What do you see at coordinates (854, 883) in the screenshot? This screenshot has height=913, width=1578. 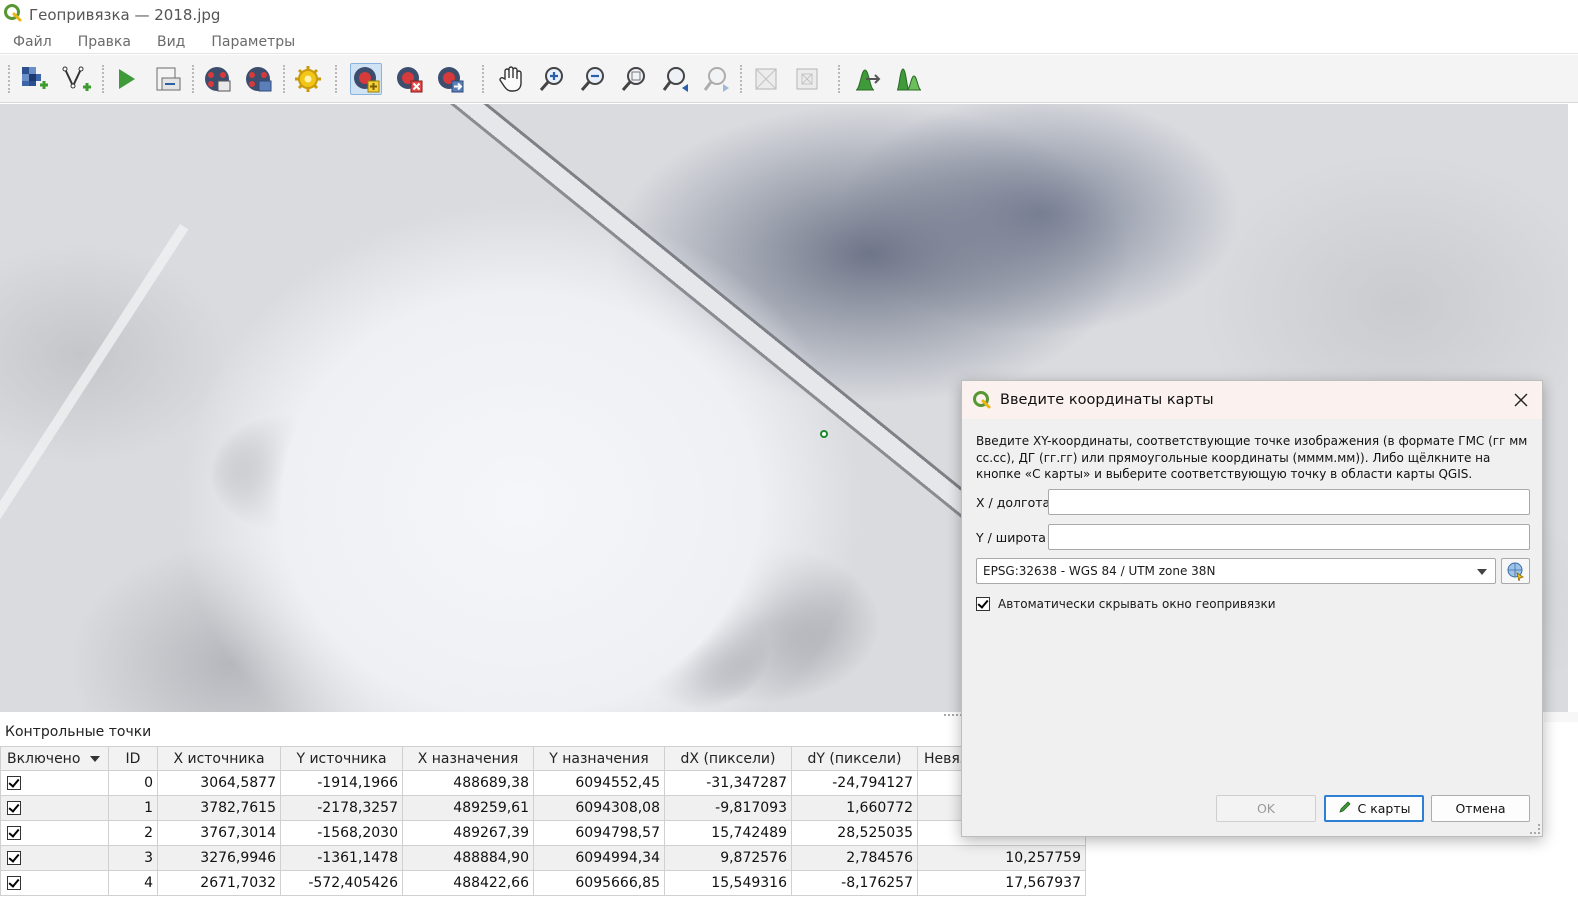 I see `gcp-dy-cell: -8,176257` at bounding box center [854, 883].